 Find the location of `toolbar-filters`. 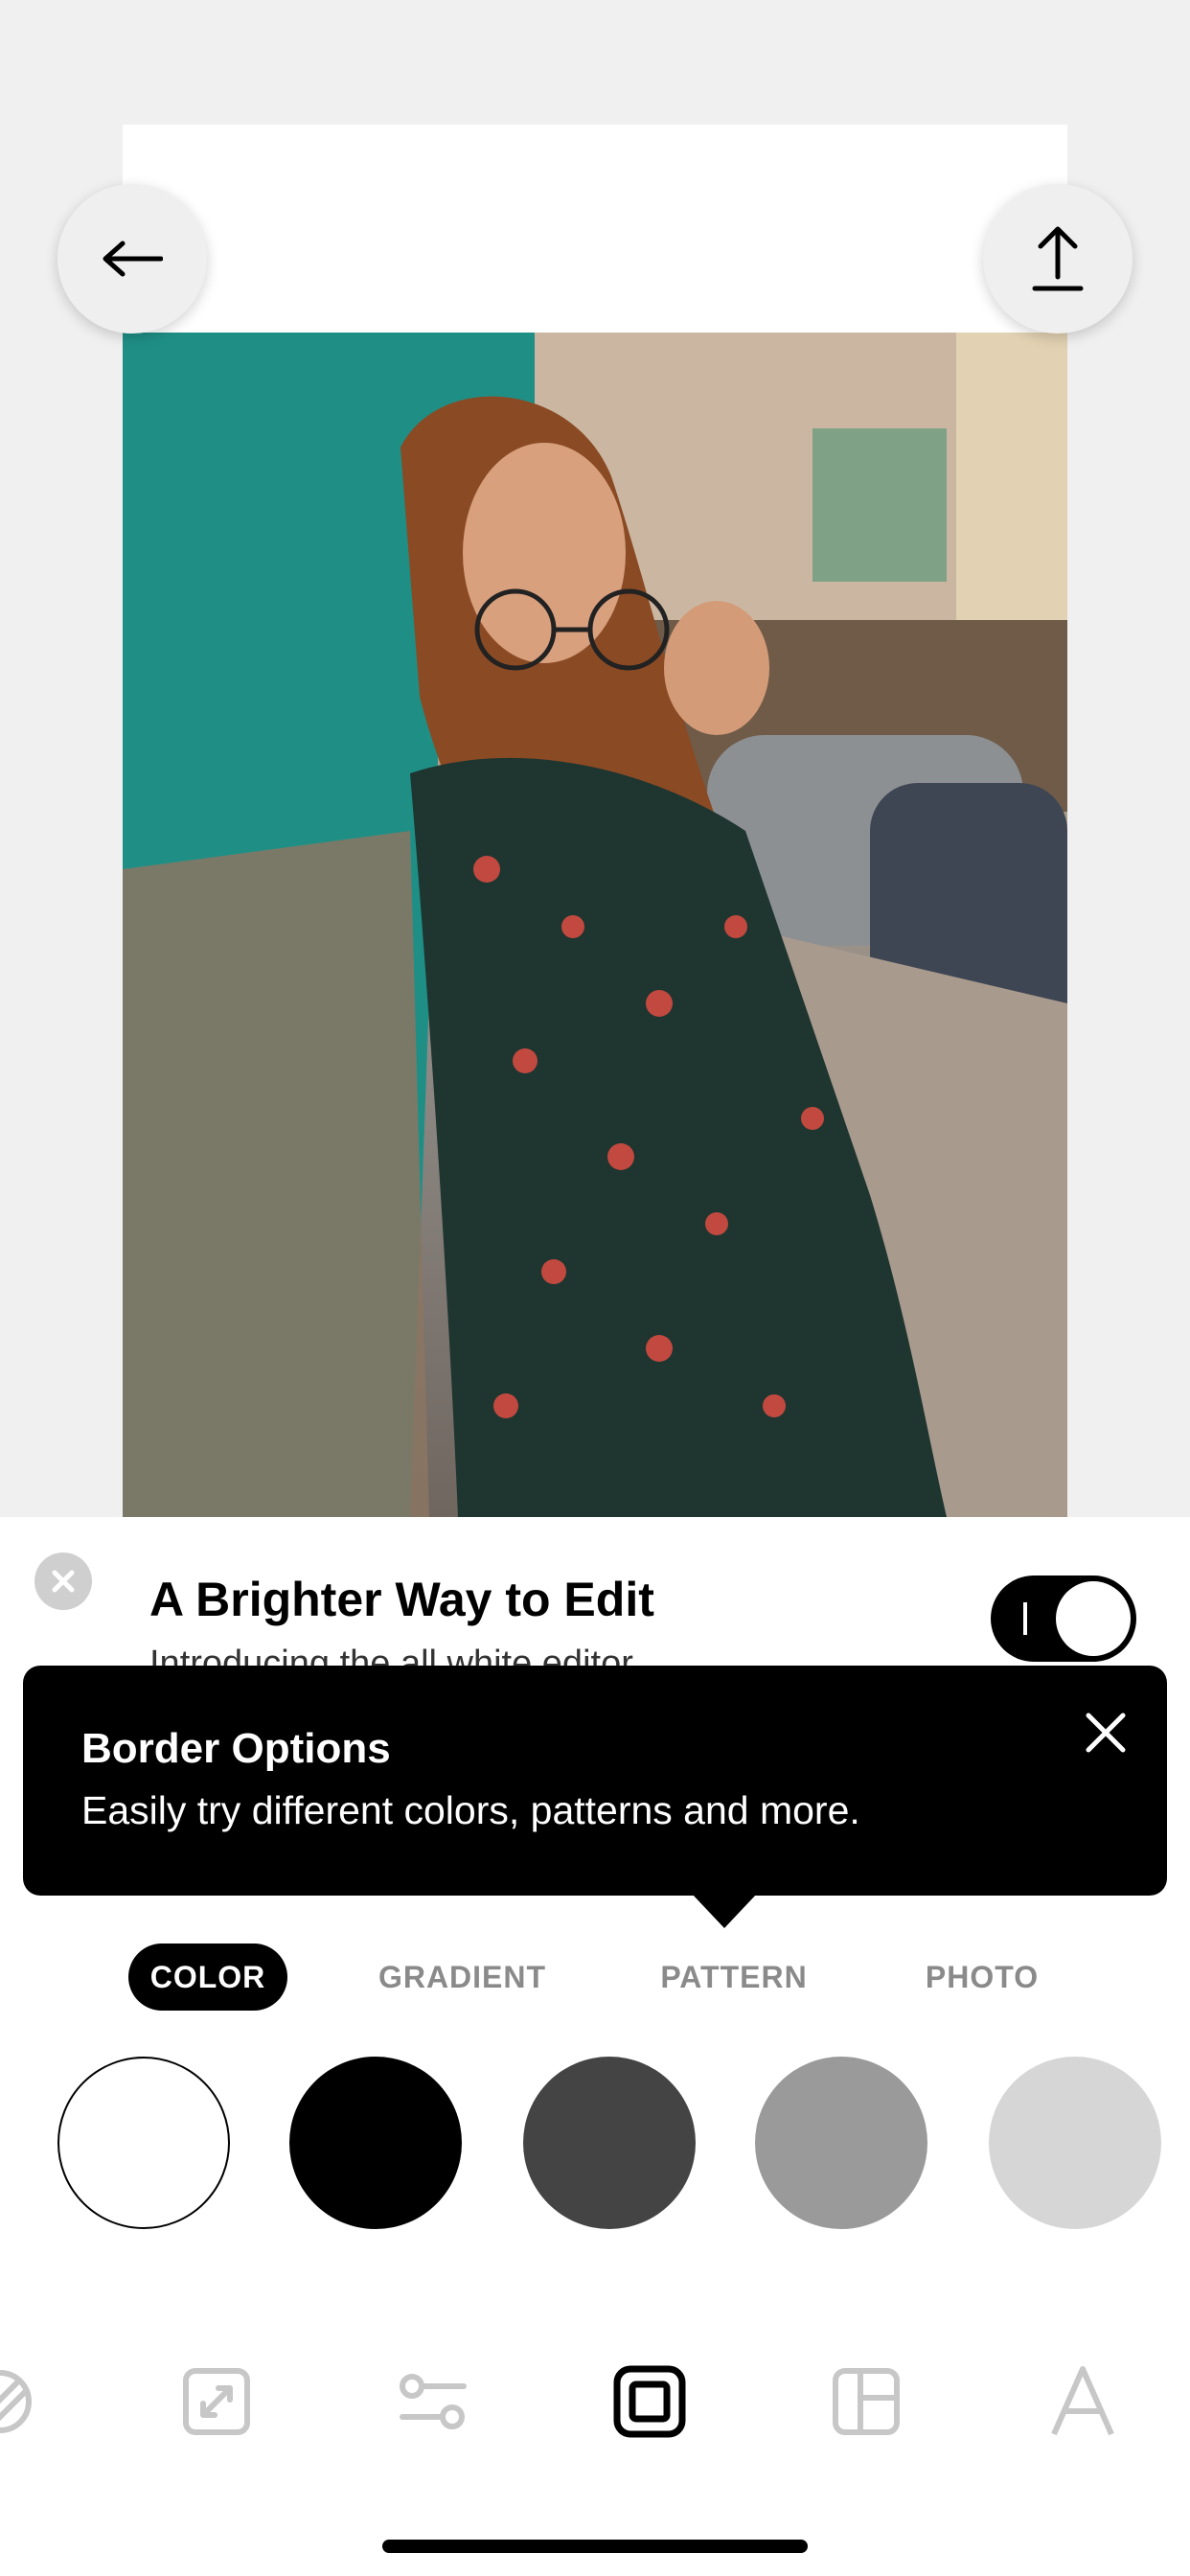

toolbar-filters is located at coordinates (19, 2401).